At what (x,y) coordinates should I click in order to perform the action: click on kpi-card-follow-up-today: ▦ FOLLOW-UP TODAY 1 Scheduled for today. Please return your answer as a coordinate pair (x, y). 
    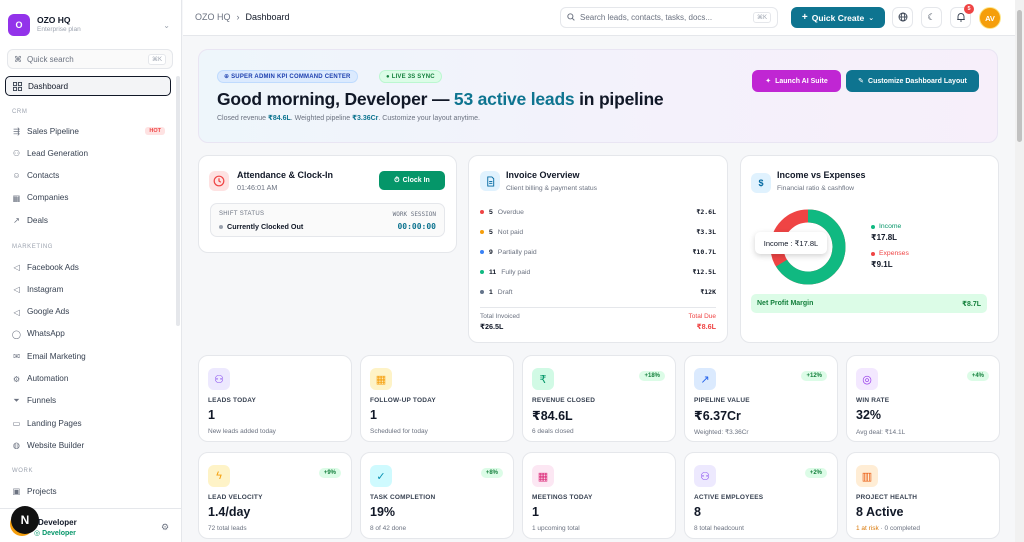
    Looking at the image, I should click on (437, 398).